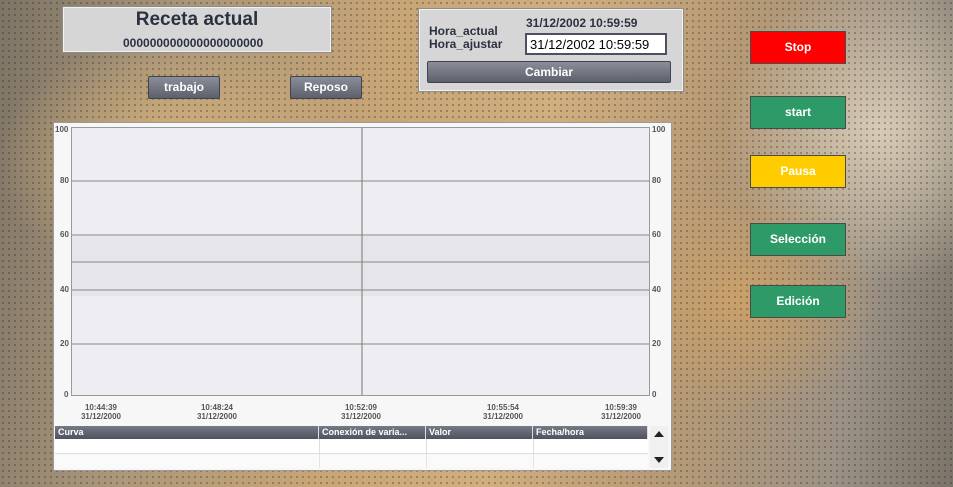 This screenshot has height=487, width=953. I want to click on current-time-label: Hora_actual, so click(463, 31).